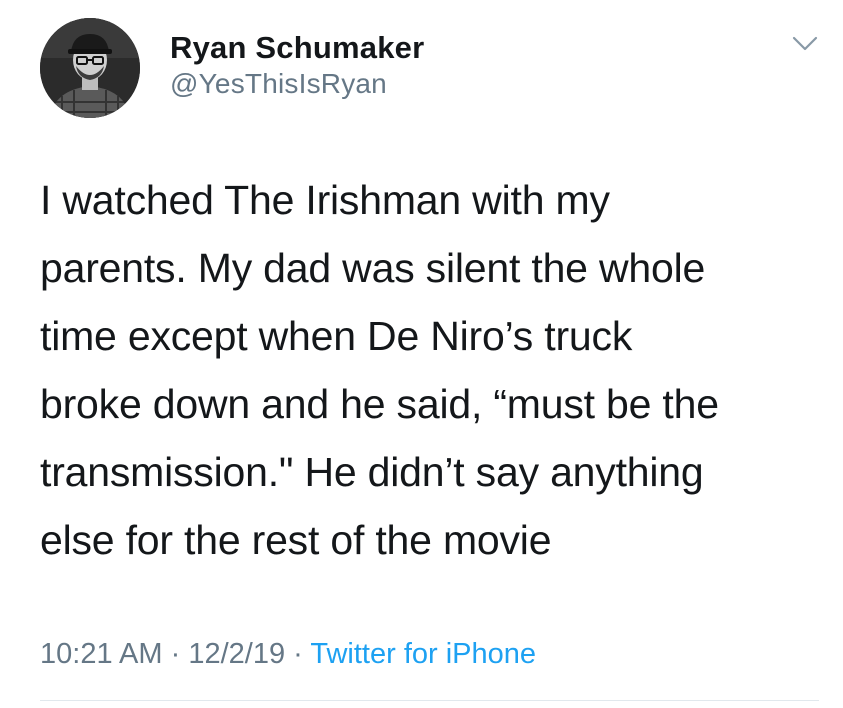 The image size is (843, 708). Describe the element at coordinates (101, 654) in the screenshot. I see `tweet-time: 10:21 AM` at that location.